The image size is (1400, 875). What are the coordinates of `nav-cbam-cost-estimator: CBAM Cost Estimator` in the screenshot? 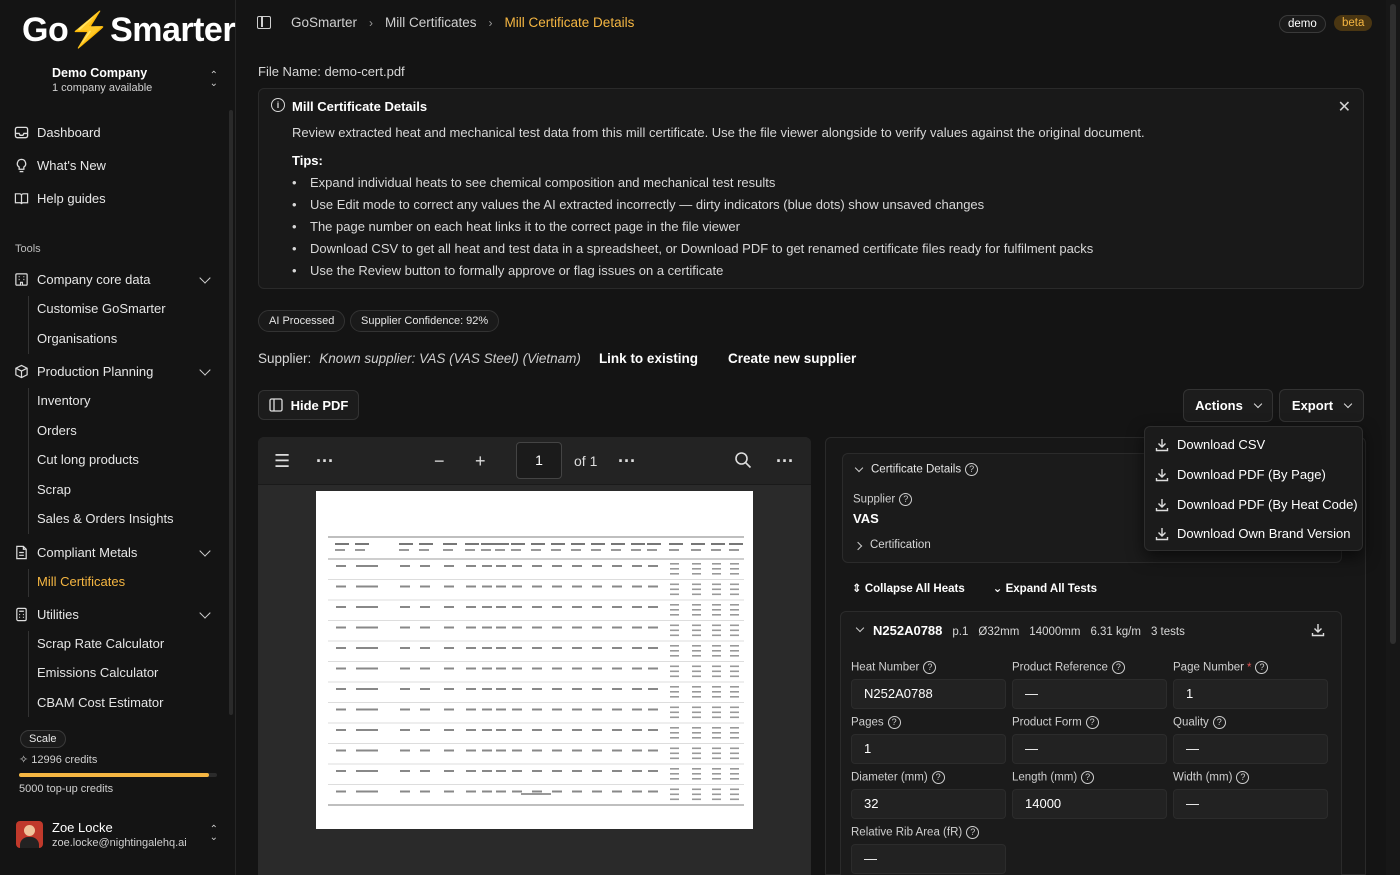 It's located at (100, 702).